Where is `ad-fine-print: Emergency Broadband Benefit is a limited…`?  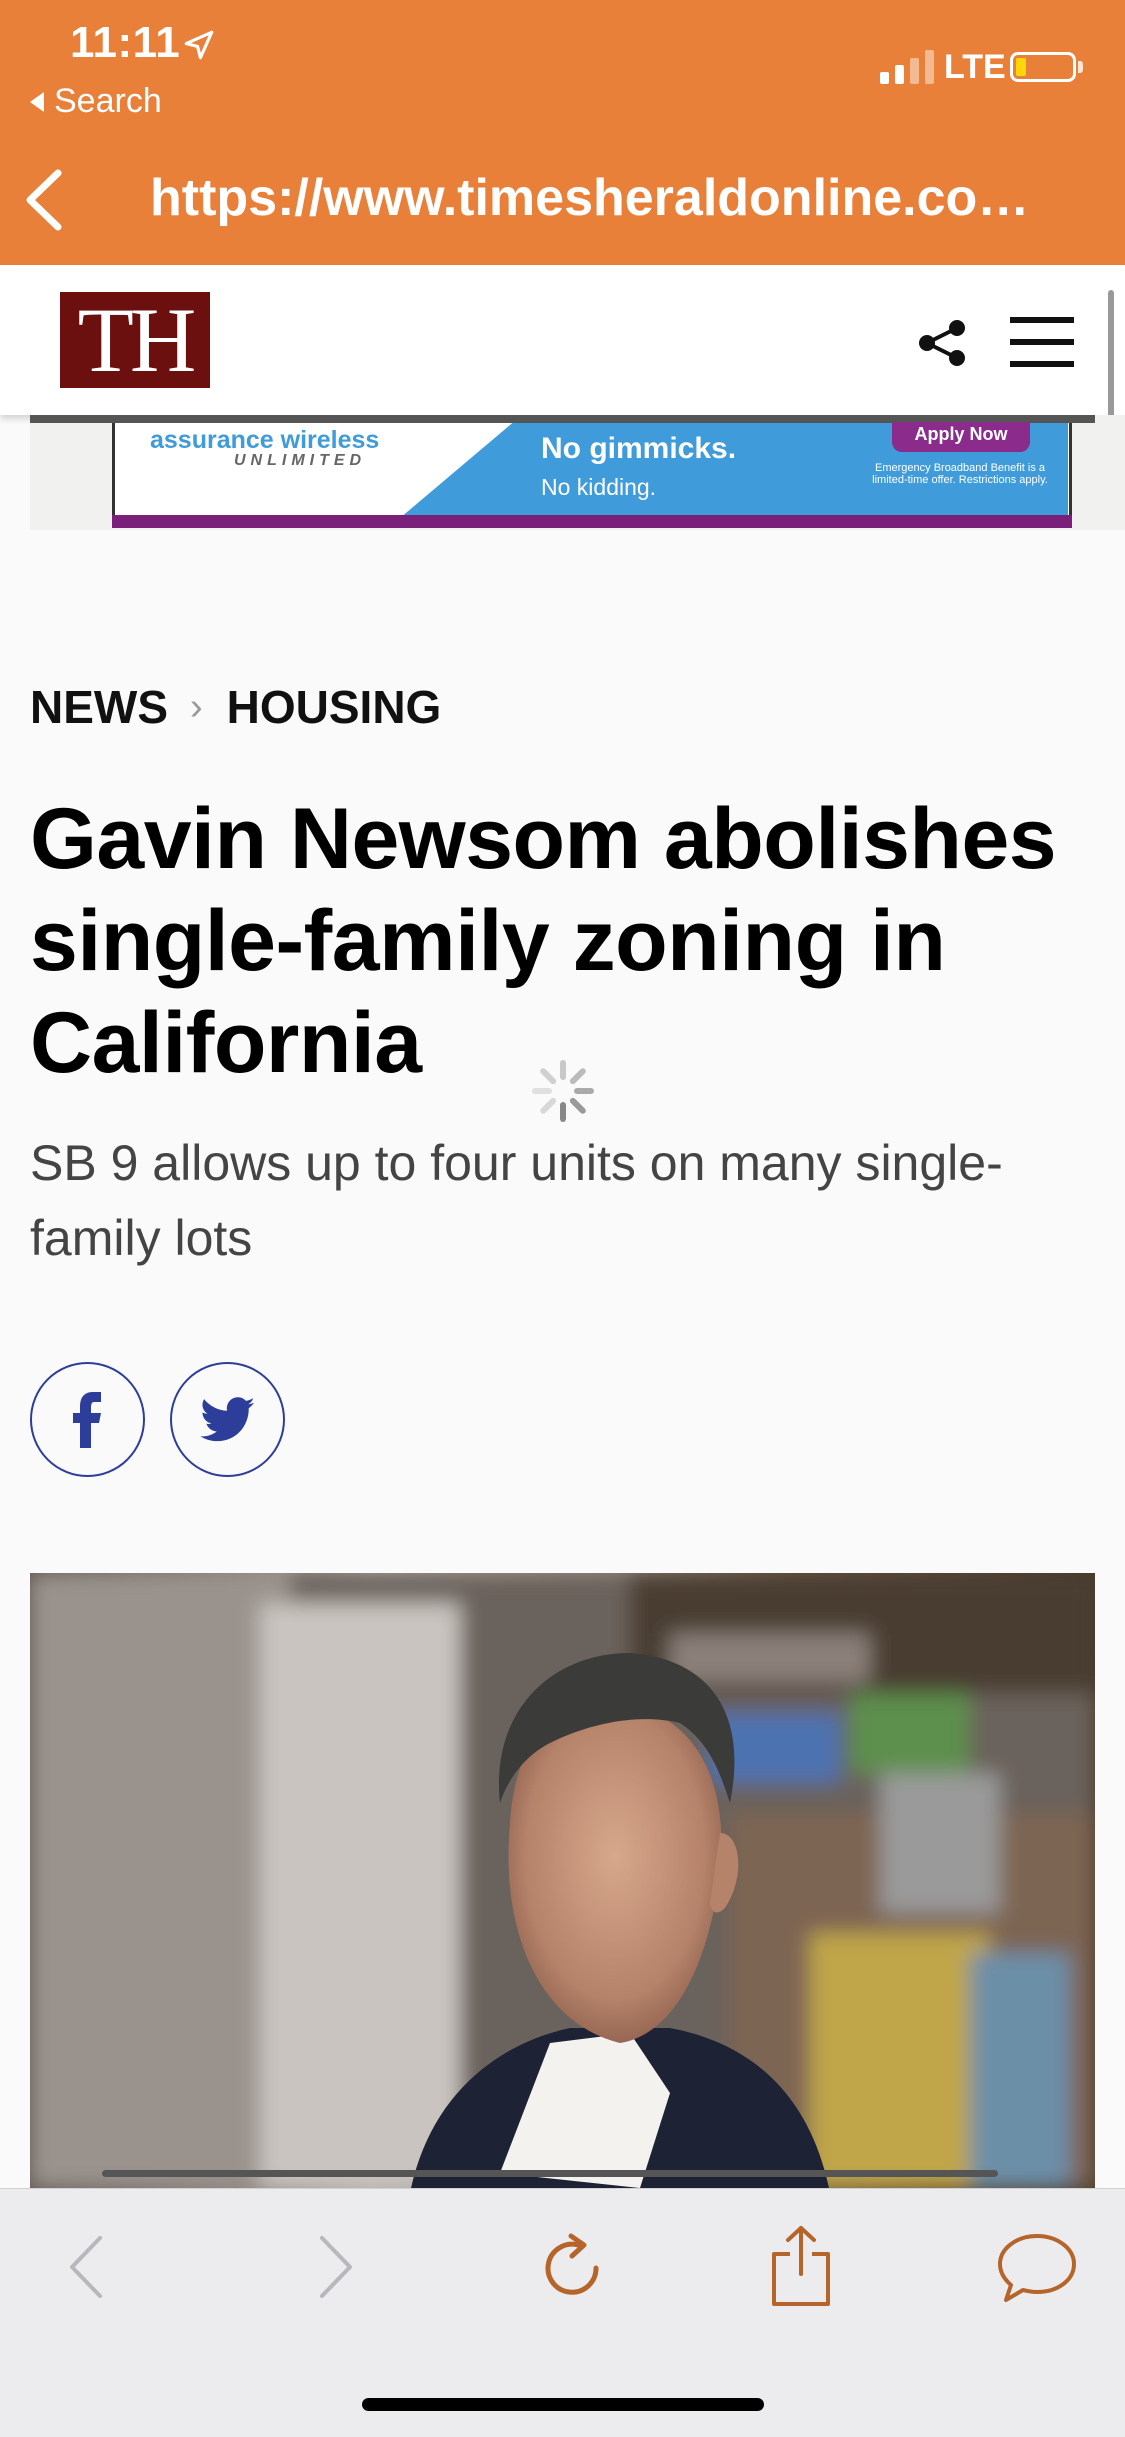
ad-fine-print: Emergency Broadband Benefit is a limited… is located at coordinates (960, 474).